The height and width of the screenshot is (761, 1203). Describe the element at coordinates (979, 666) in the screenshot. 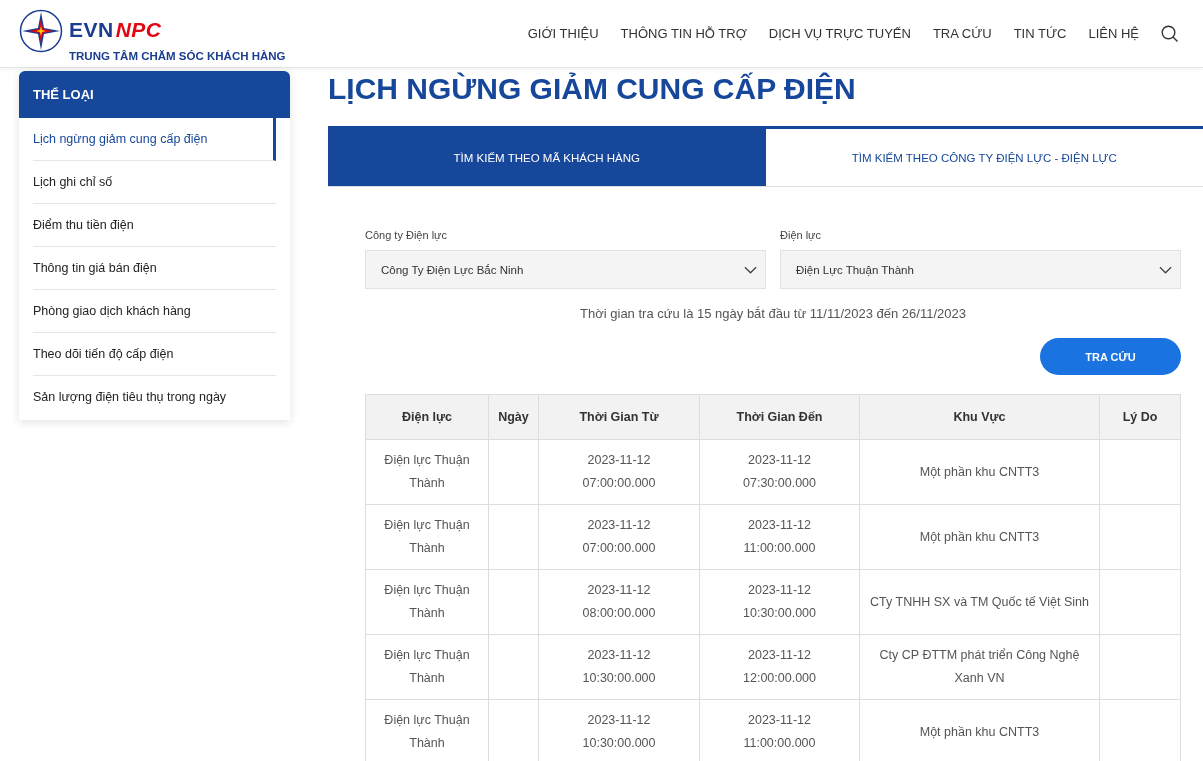

I see `table-cell: Cty CP ĐTTM phát triển Công Nghệ Xanh VN` at that location.